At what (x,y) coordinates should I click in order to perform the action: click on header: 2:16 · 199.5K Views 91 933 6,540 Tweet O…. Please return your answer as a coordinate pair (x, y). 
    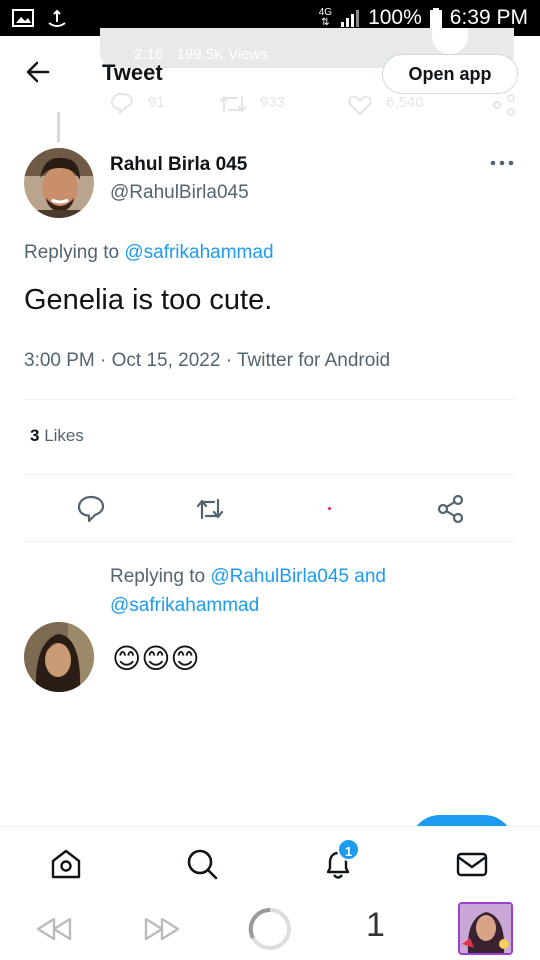
    Looking at the image, I should click on (270, 72).